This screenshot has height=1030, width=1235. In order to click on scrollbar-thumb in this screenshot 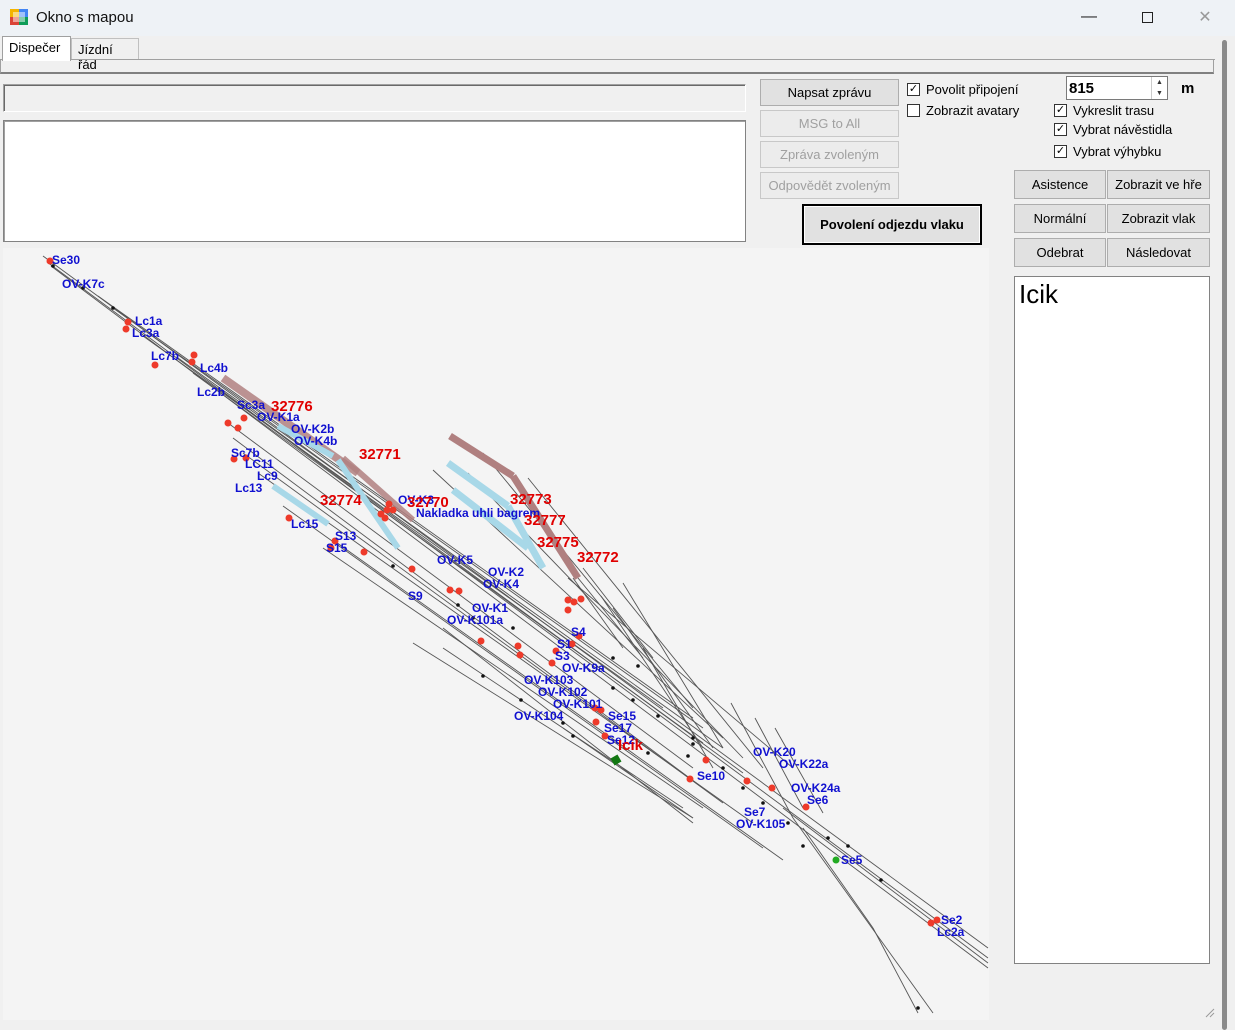, I will do `click(1224, 535)`.